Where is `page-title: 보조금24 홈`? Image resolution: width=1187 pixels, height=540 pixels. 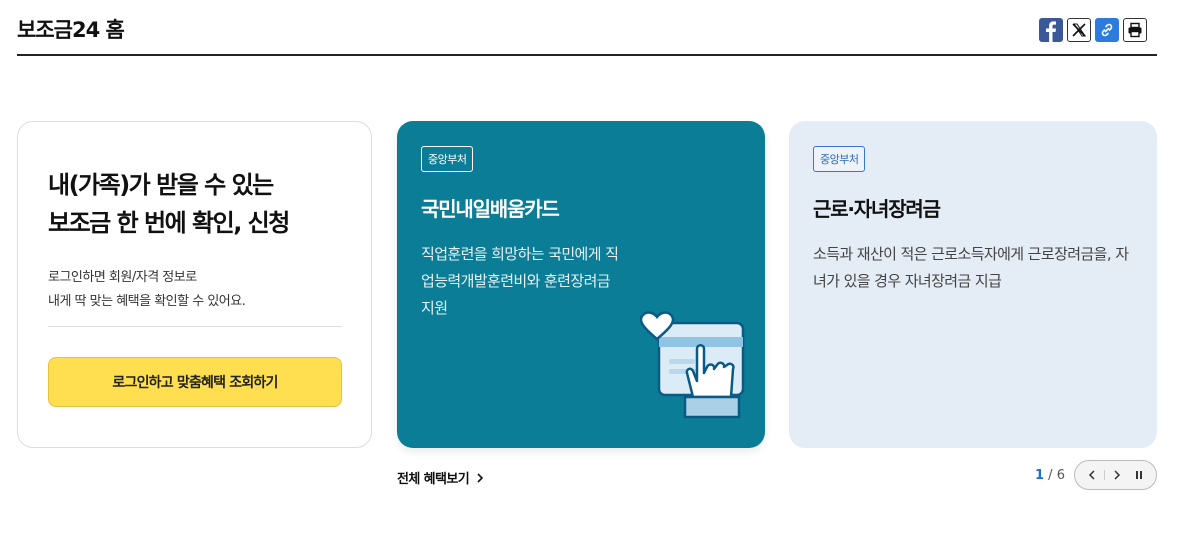
page-title: 보조금24 홈 is located at coordinates (71, 30).